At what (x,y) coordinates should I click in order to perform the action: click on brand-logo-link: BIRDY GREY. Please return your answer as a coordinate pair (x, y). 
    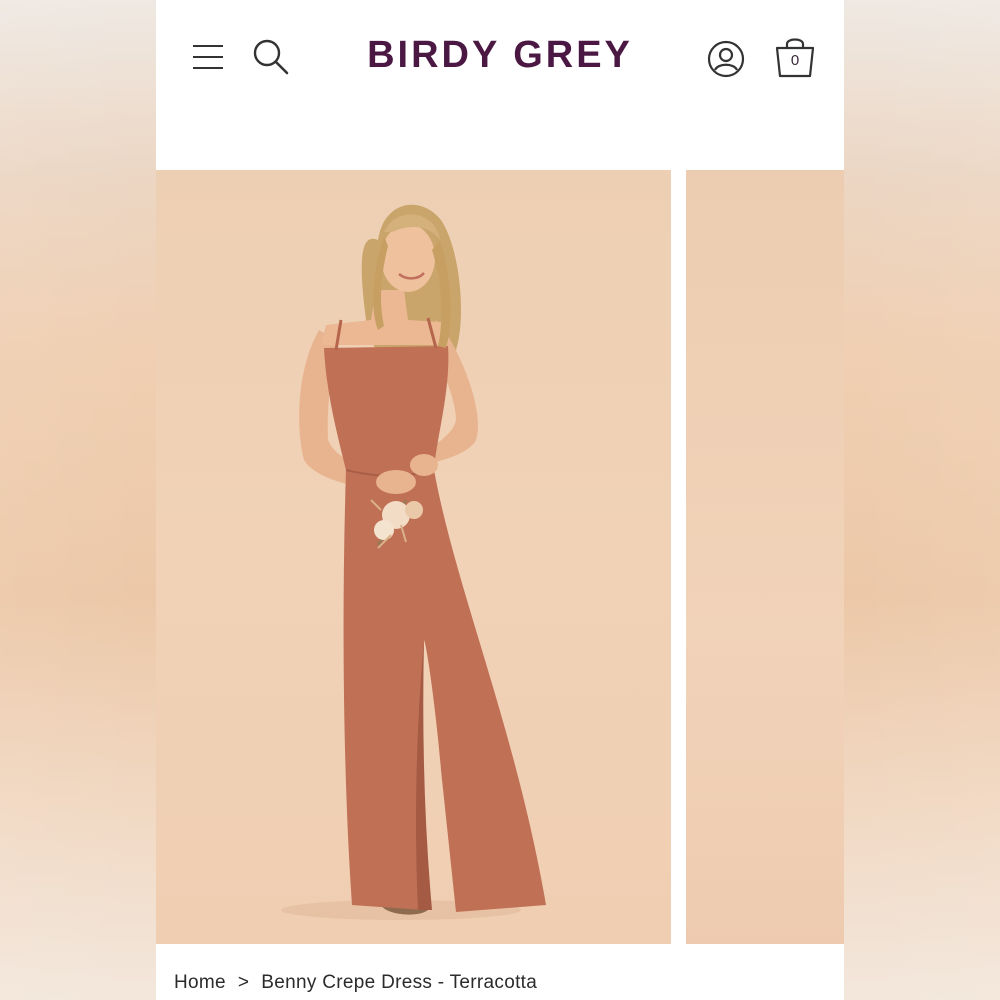
    Looking at the image, I should click on (500, 55).